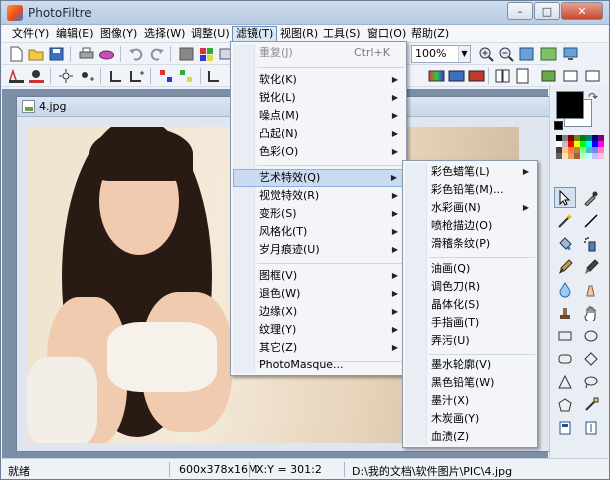 The width and height of the screenshot is (610, 480). I want to click on frame-tool-icon, so click(591, 427).